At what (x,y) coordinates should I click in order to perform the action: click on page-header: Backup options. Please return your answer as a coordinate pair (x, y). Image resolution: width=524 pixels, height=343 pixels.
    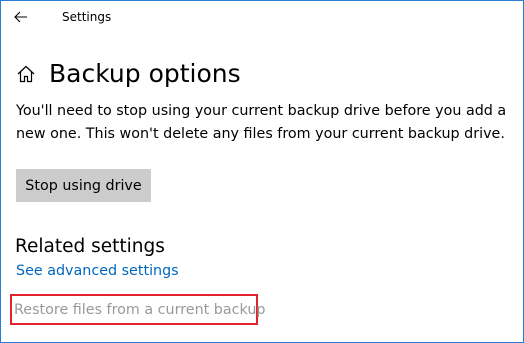
    Looking at the image, I should click on (128, 74).